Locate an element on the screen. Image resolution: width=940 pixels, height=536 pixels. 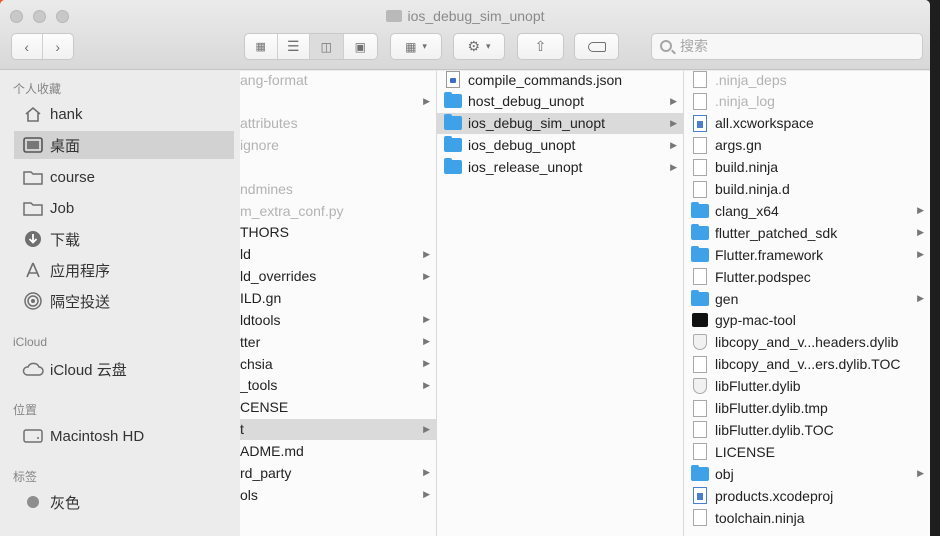
file-row: m_extra_conf.py is located at coordinates (338, 210).